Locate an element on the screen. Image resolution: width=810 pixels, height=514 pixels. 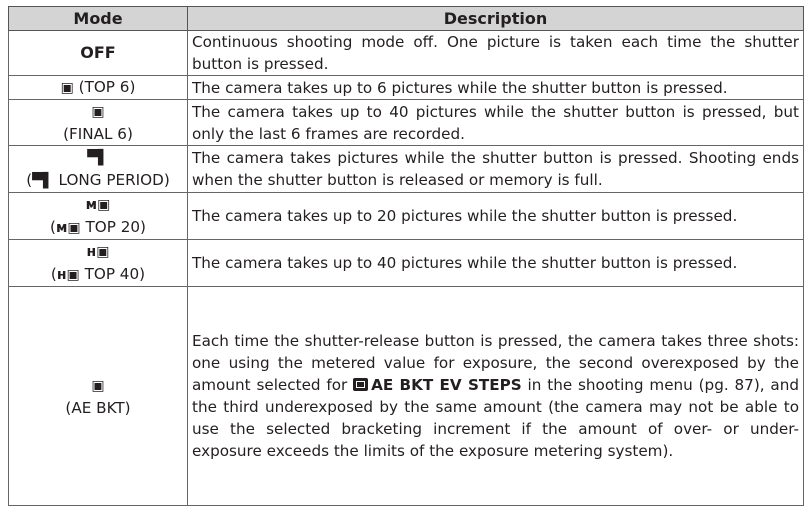
mode-cell-top20: ᴍ▣ (ᴍ▣ TOP 20) is located at coordinates (98, 216).